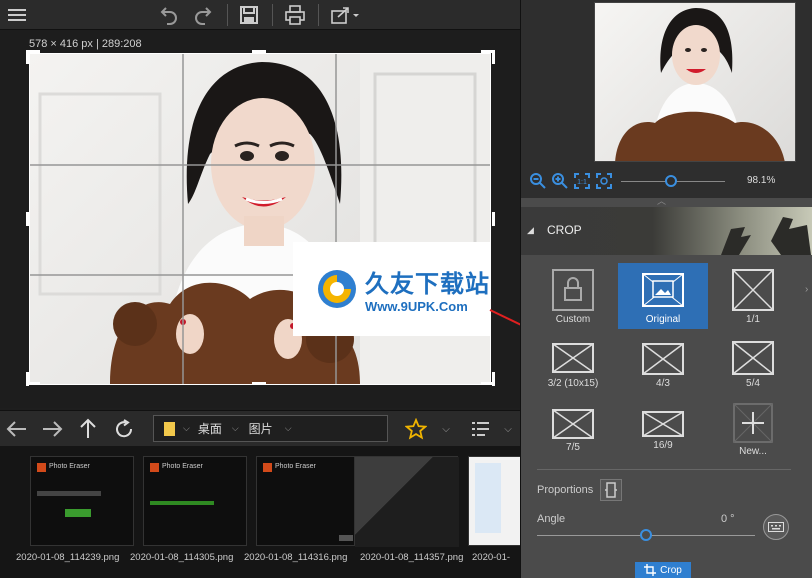 This screenshot has width=812, height=578. I want to click on breadcrumb-item-desktop: 桌面, so click(210, 428).